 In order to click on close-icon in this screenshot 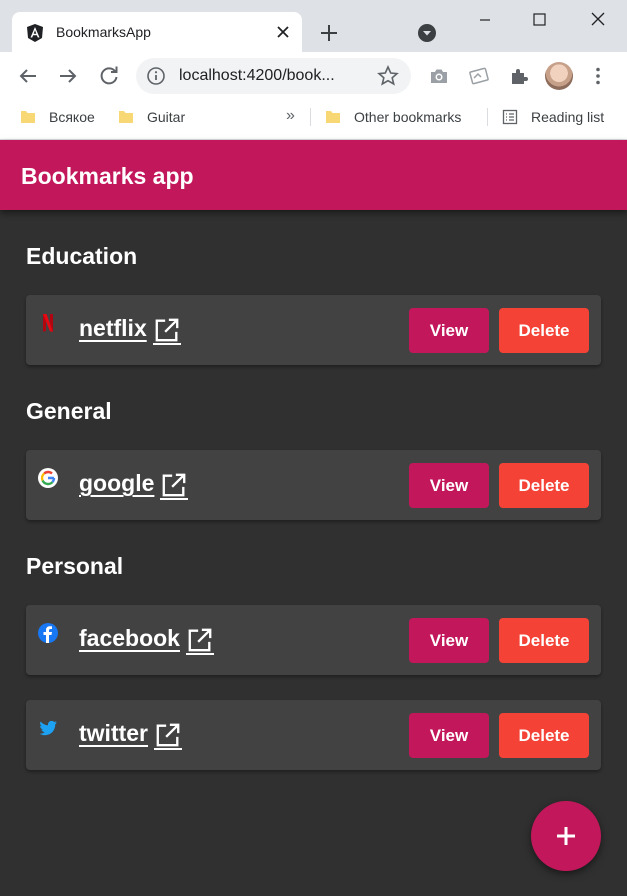, I will do `click(283, 32)`.